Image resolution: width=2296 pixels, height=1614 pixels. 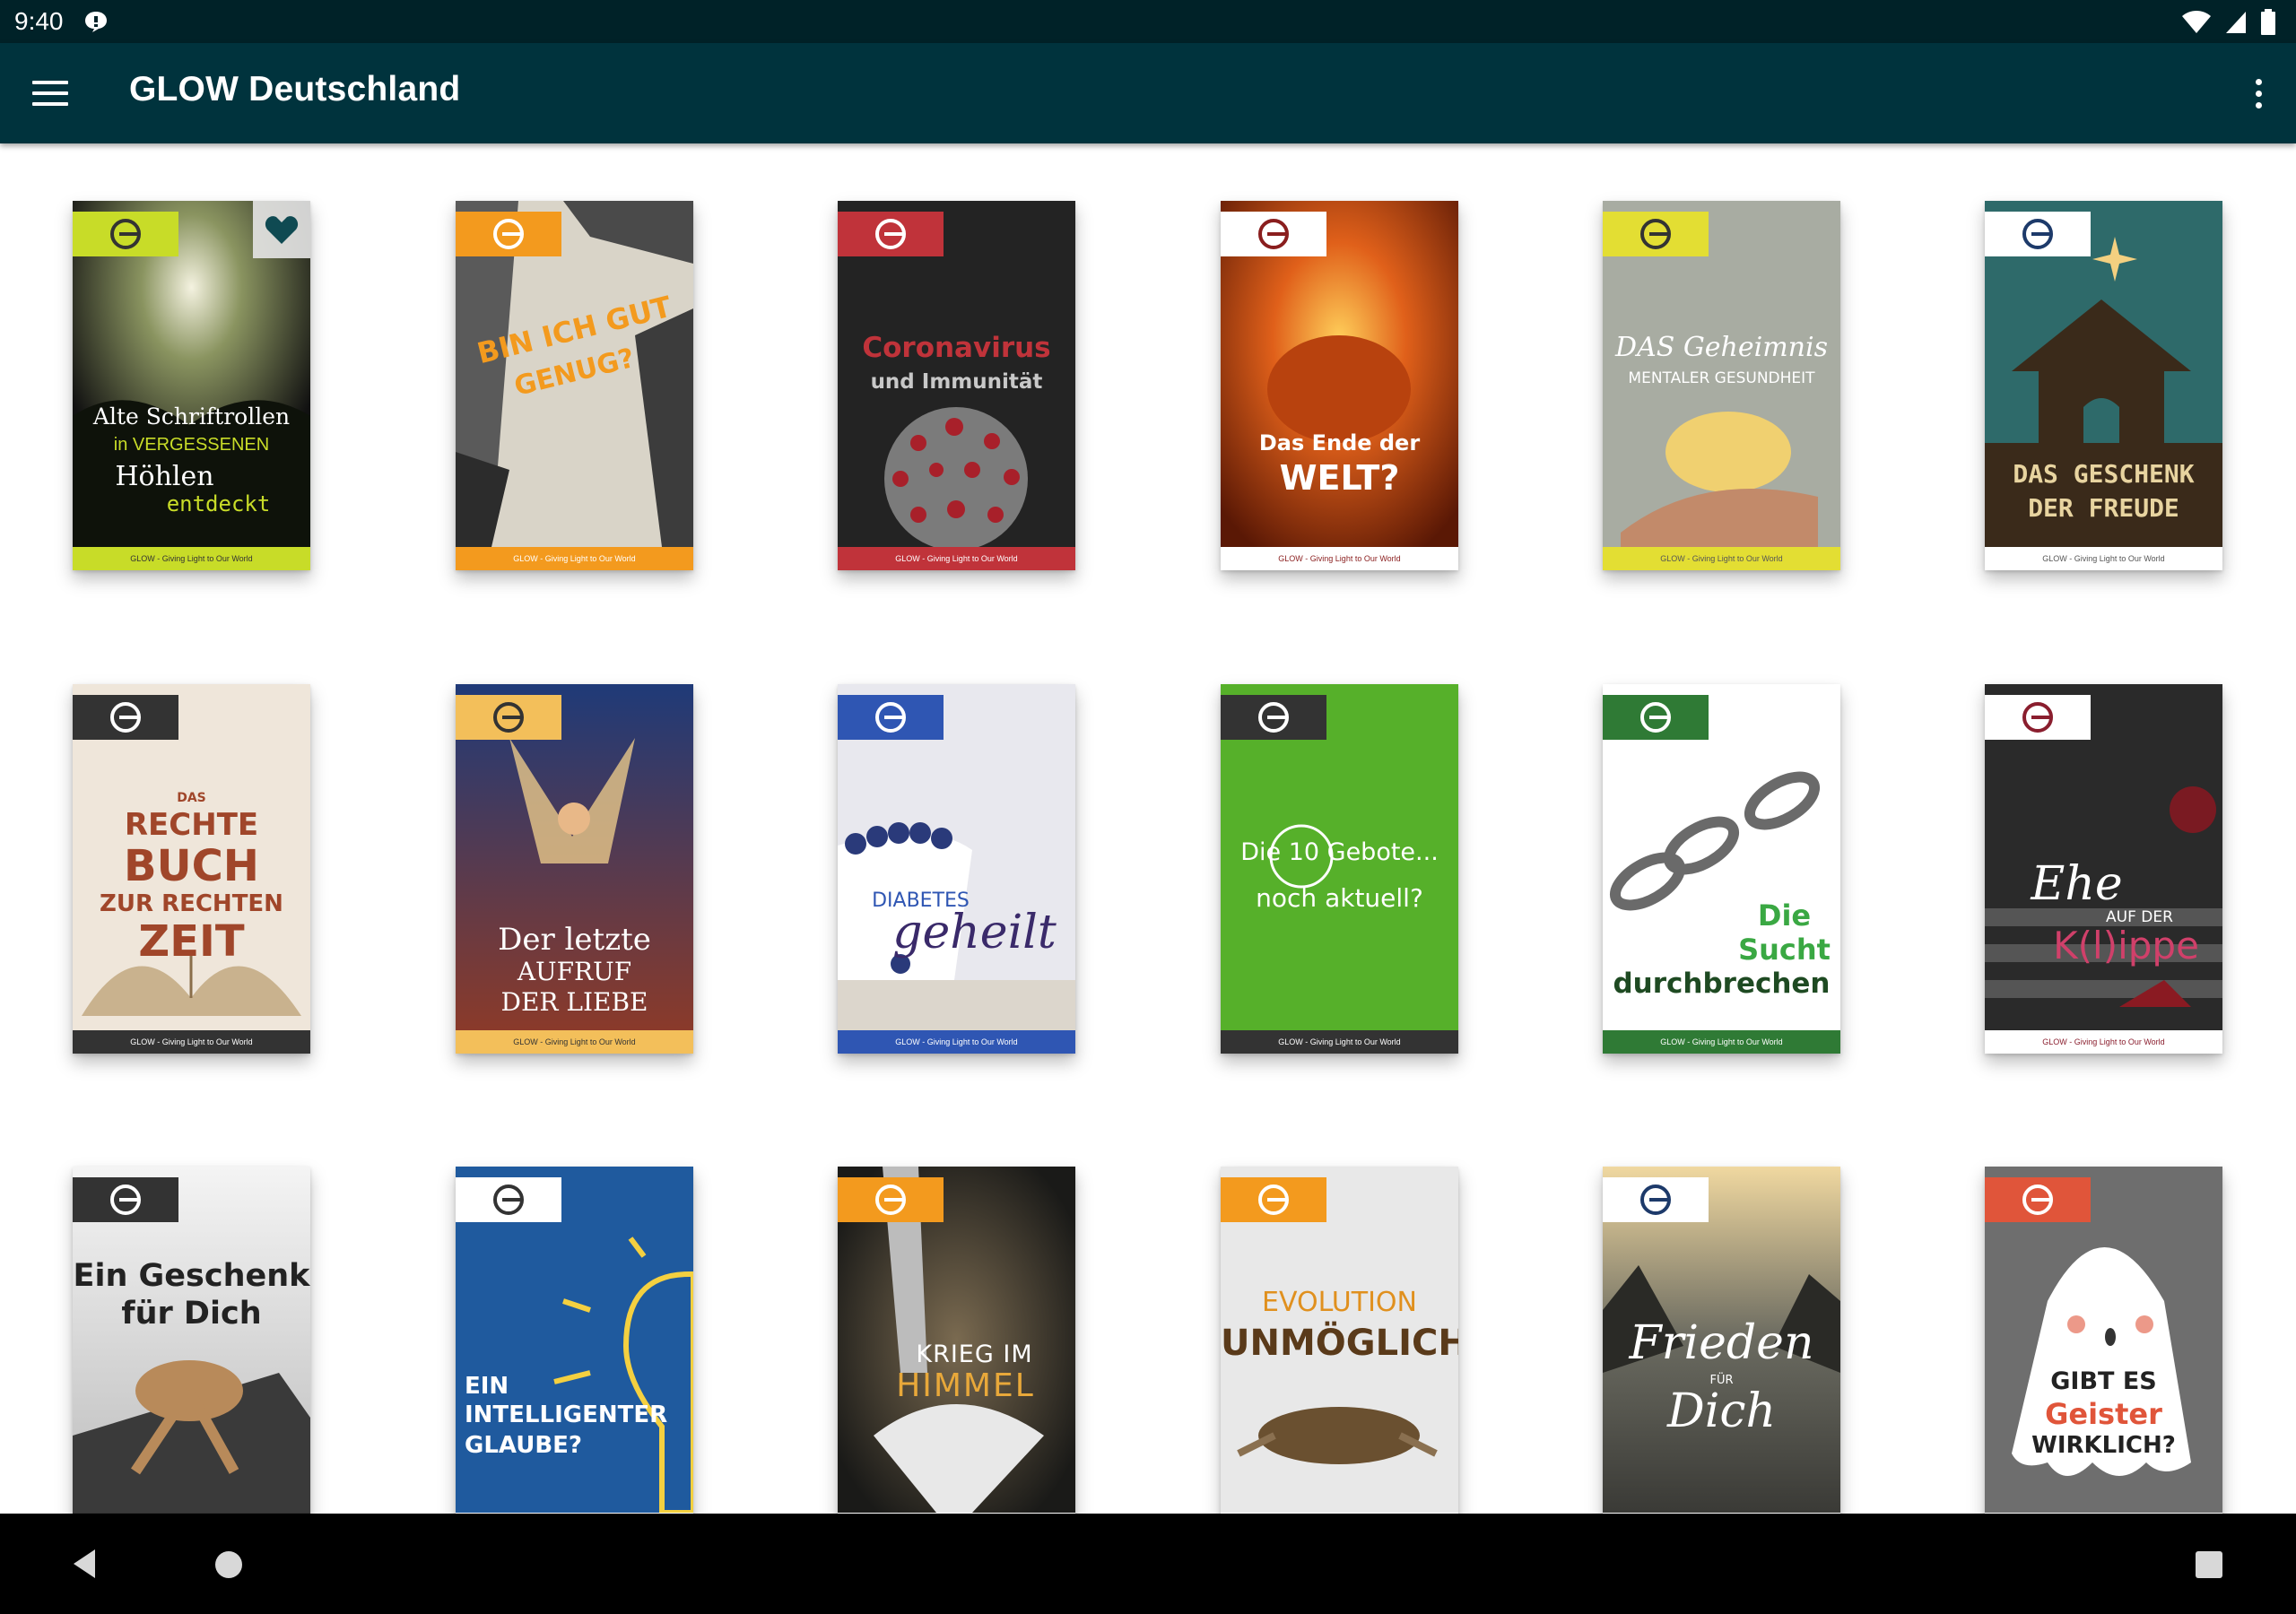 What do you see at coordinates (191, 903) in the screenshot?
I see `cover-title-line: ZUR RECHTEN` at bounding box center [191, 903].